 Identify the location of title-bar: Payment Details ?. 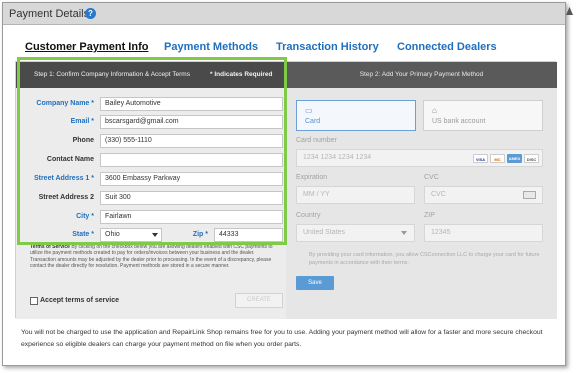
(284, 14).